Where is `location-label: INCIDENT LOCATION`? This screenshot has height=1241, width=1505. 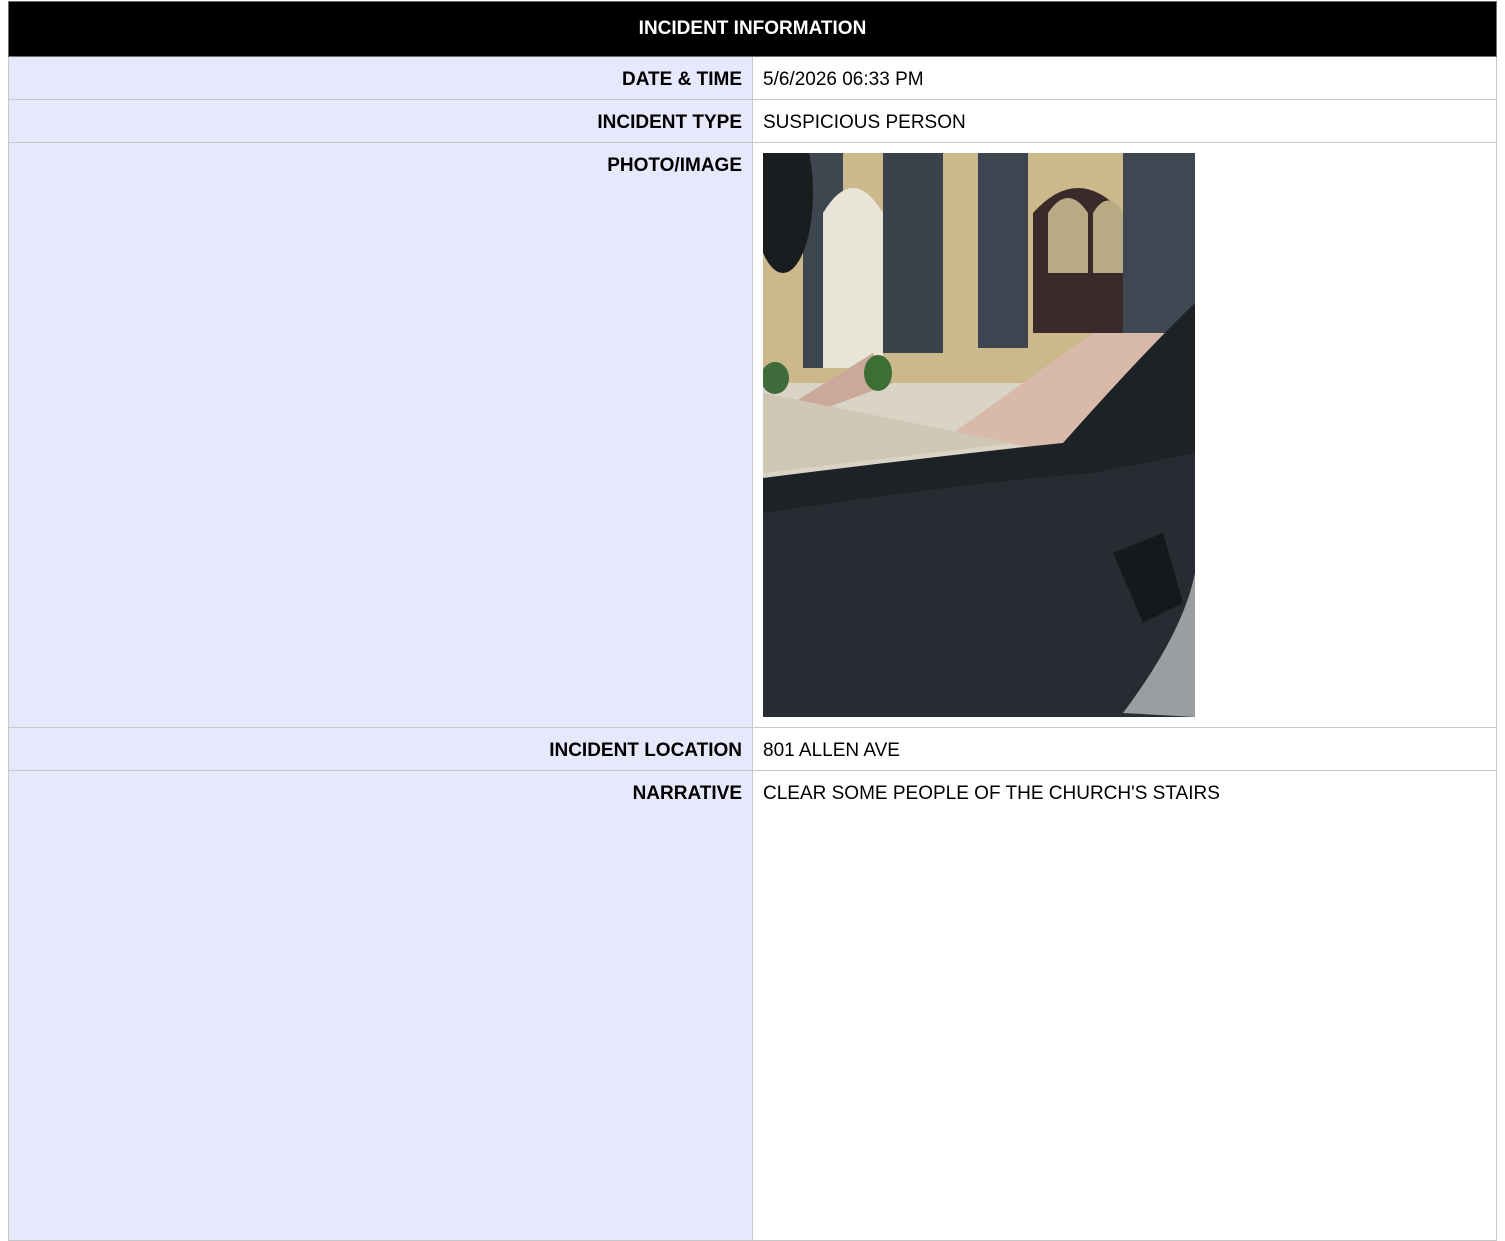
location-label: INCIDENT LOCATION is located at coordinates (380, 749).